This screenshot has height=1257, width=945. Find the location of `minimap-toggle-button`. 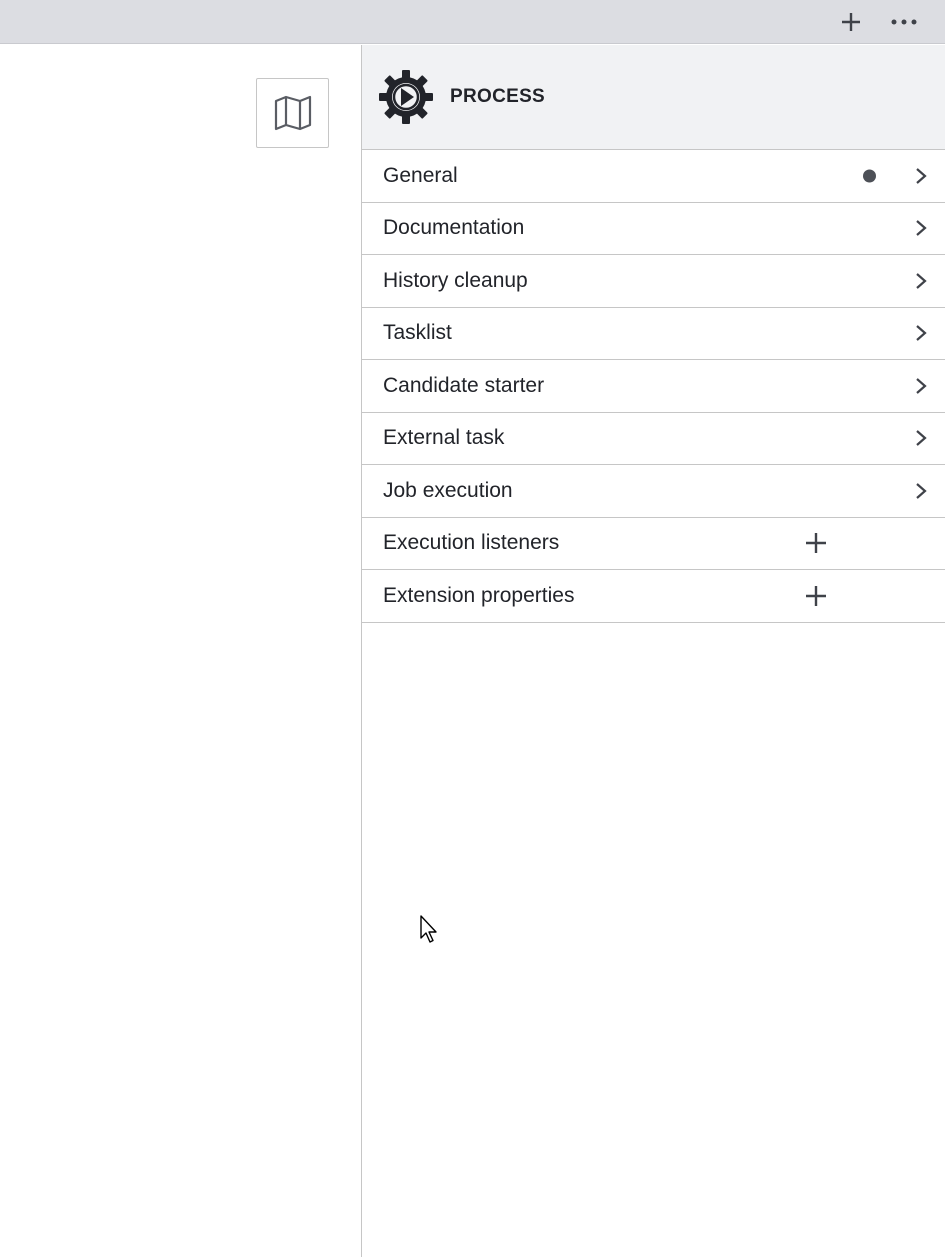

minimap-toggle-button is located at coordinates (292, 113).